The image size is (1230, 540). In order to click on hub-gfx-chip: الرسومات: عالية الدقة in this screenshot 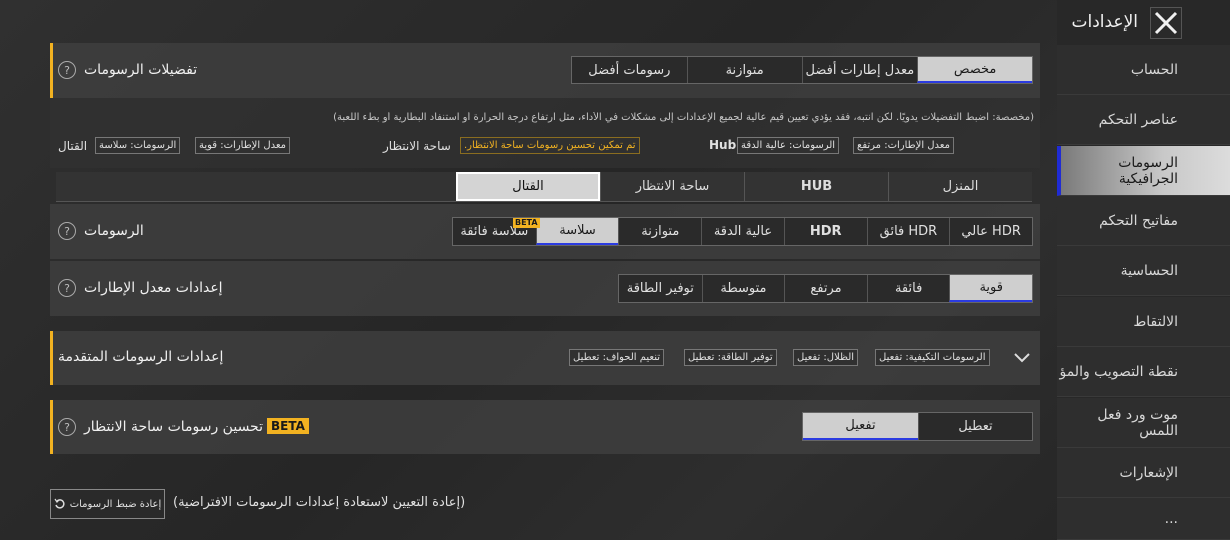, I will do `click(788, 145)`.